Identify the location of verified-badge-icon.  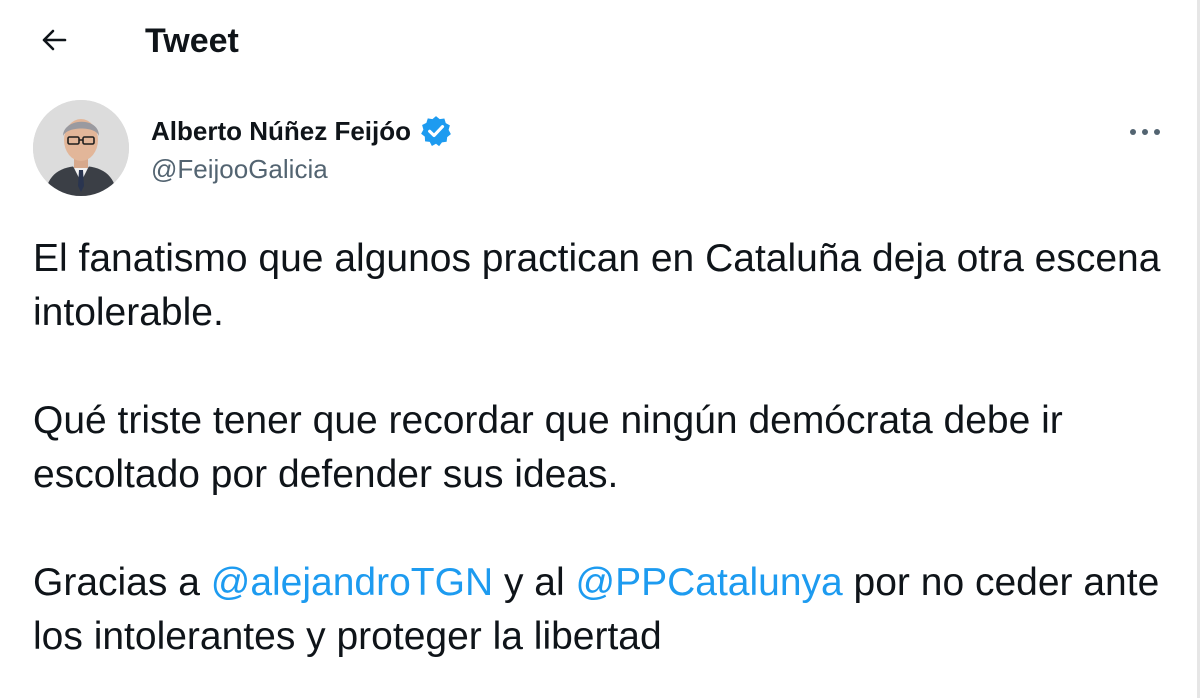
(436, 131).